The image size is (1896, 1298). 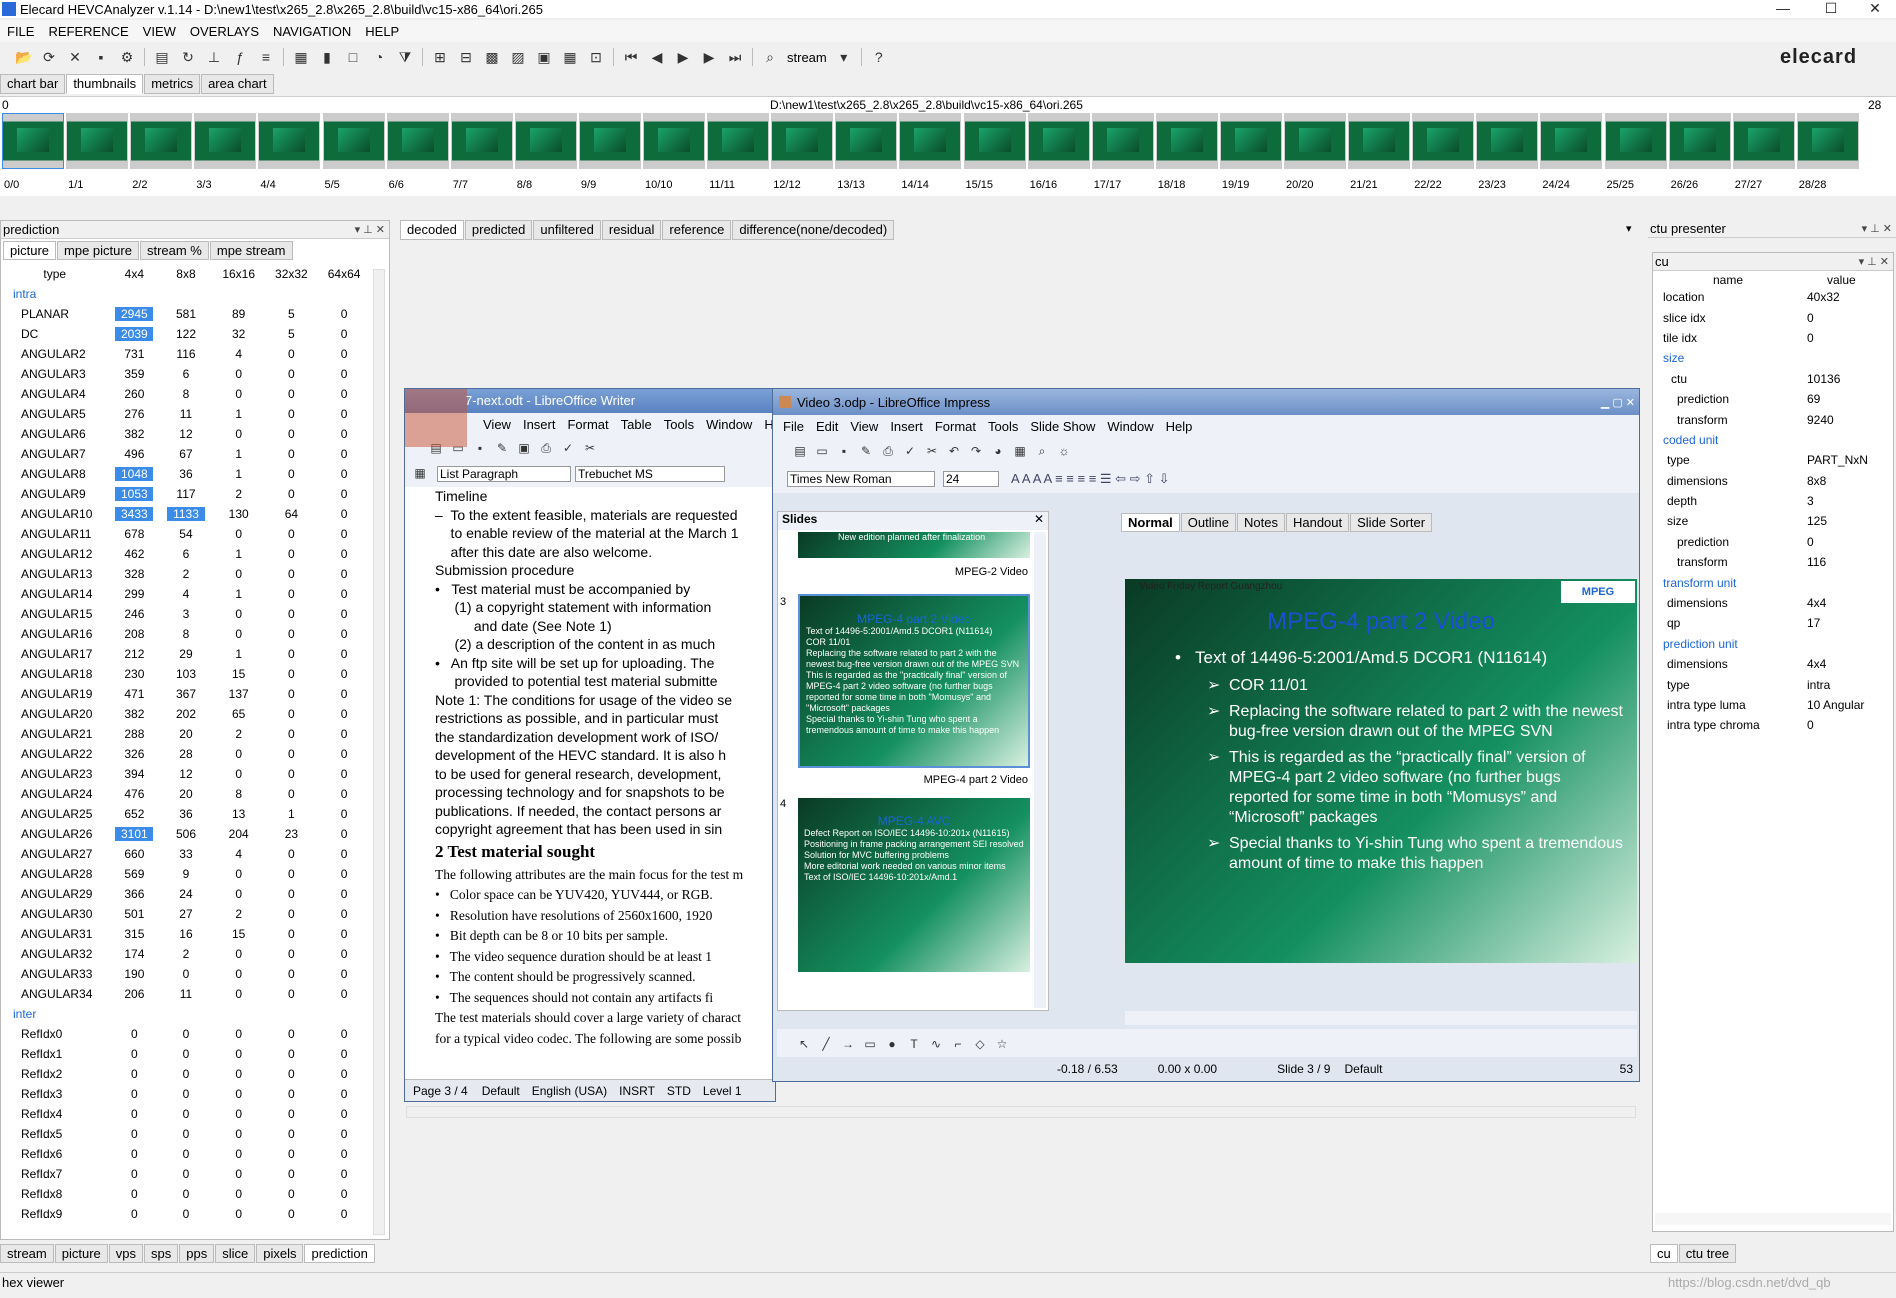 I want to click on blocks-icon: ▩, so click(x=492, y=57).